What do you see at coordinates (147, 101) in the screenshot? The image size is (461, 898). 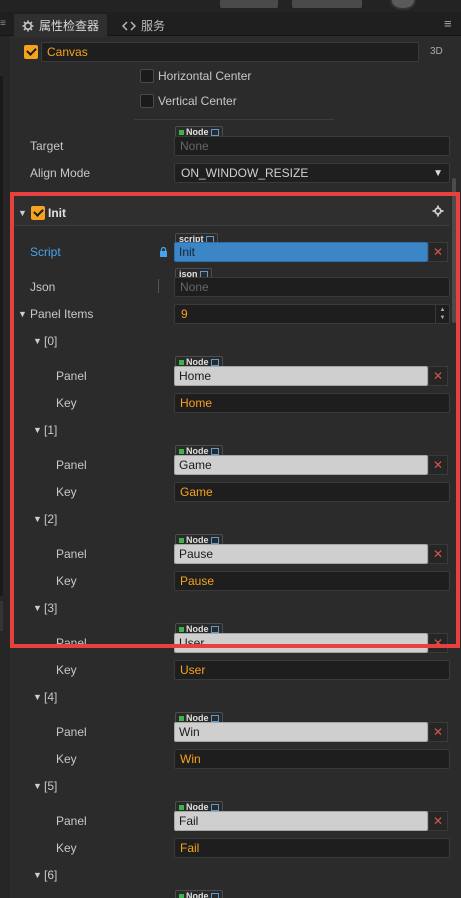 I see `vertical-center-checkbox` at bounding box center [147, 101].